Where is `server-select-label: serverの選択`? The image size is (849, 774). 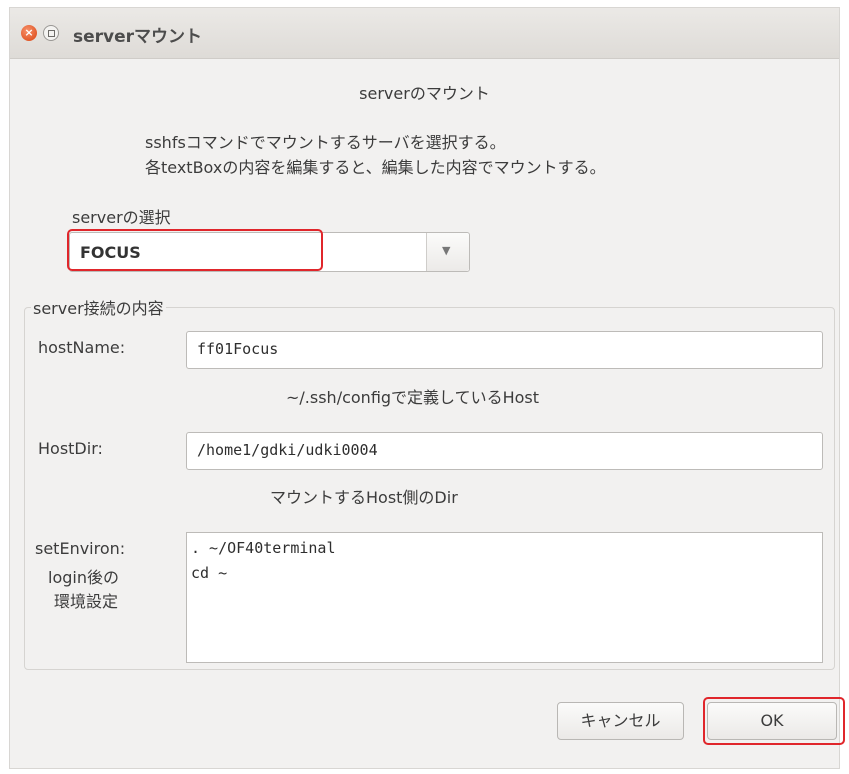
server-select-label: serverの選択 is located at coordinates (121, 217).